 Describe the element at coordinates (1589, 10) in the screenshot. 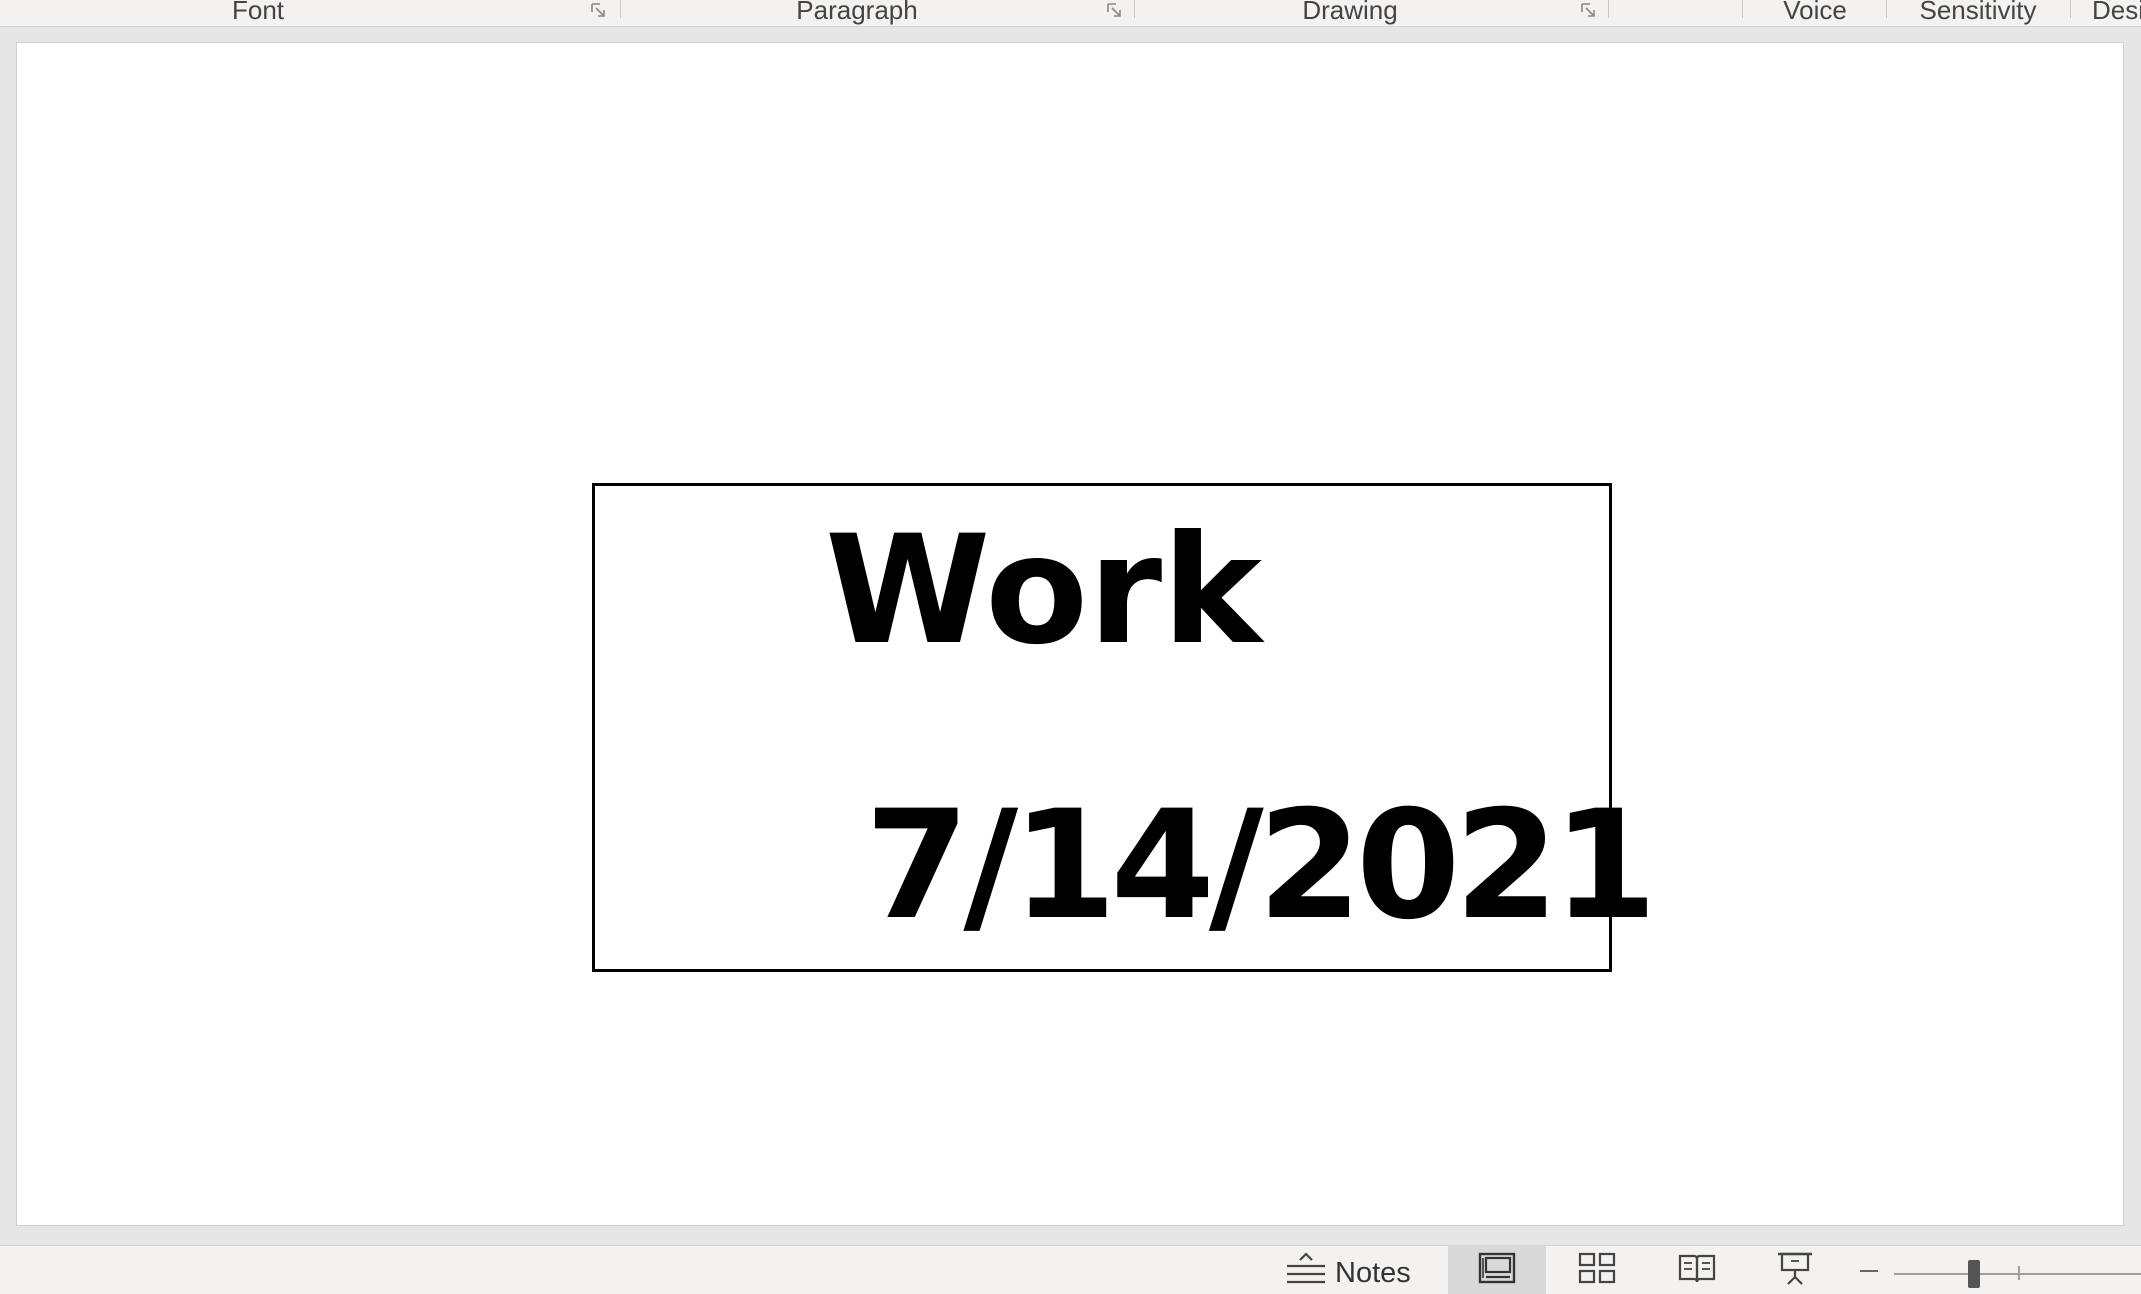

I see `drawing-dialog-launcher-icon` at that location.